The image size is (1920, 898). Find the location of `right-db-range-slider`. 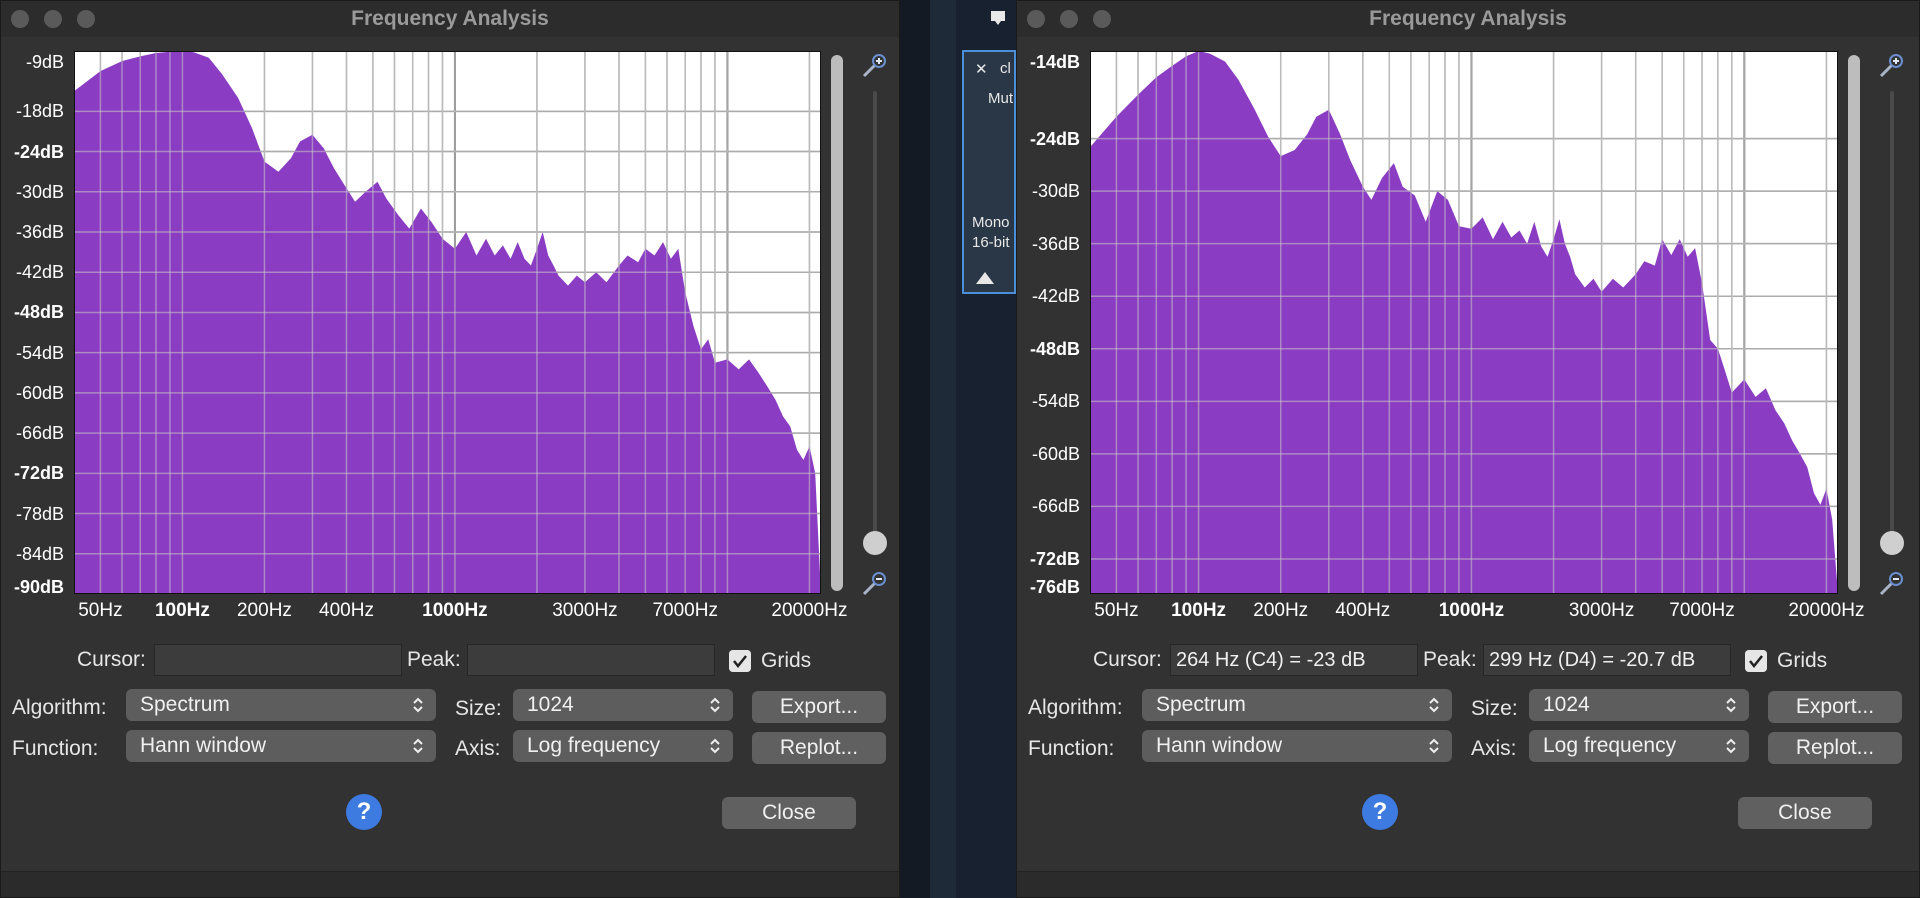

right-db-range-slider is located at coordinates (1892, 316).